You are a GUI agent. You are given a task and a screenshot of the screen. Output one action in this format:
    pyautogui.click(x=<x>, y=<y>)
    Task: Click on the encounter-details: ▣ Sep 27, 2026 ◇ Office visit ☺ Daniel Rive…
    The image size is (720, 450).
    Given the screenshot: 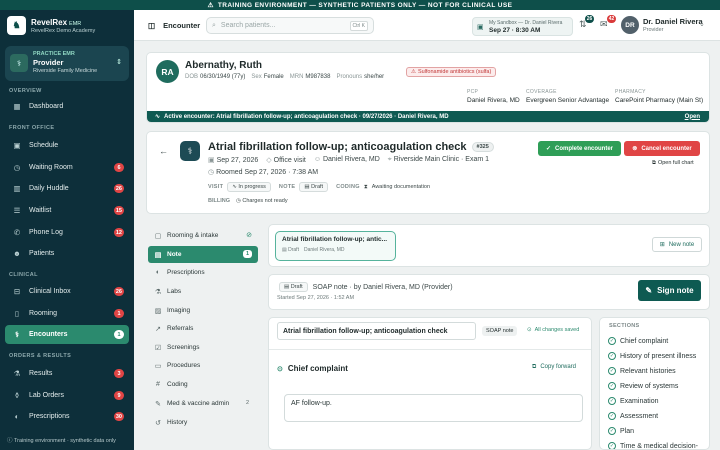 What is the action you would take?
    pyautogui.click(x=348, y=160)
    